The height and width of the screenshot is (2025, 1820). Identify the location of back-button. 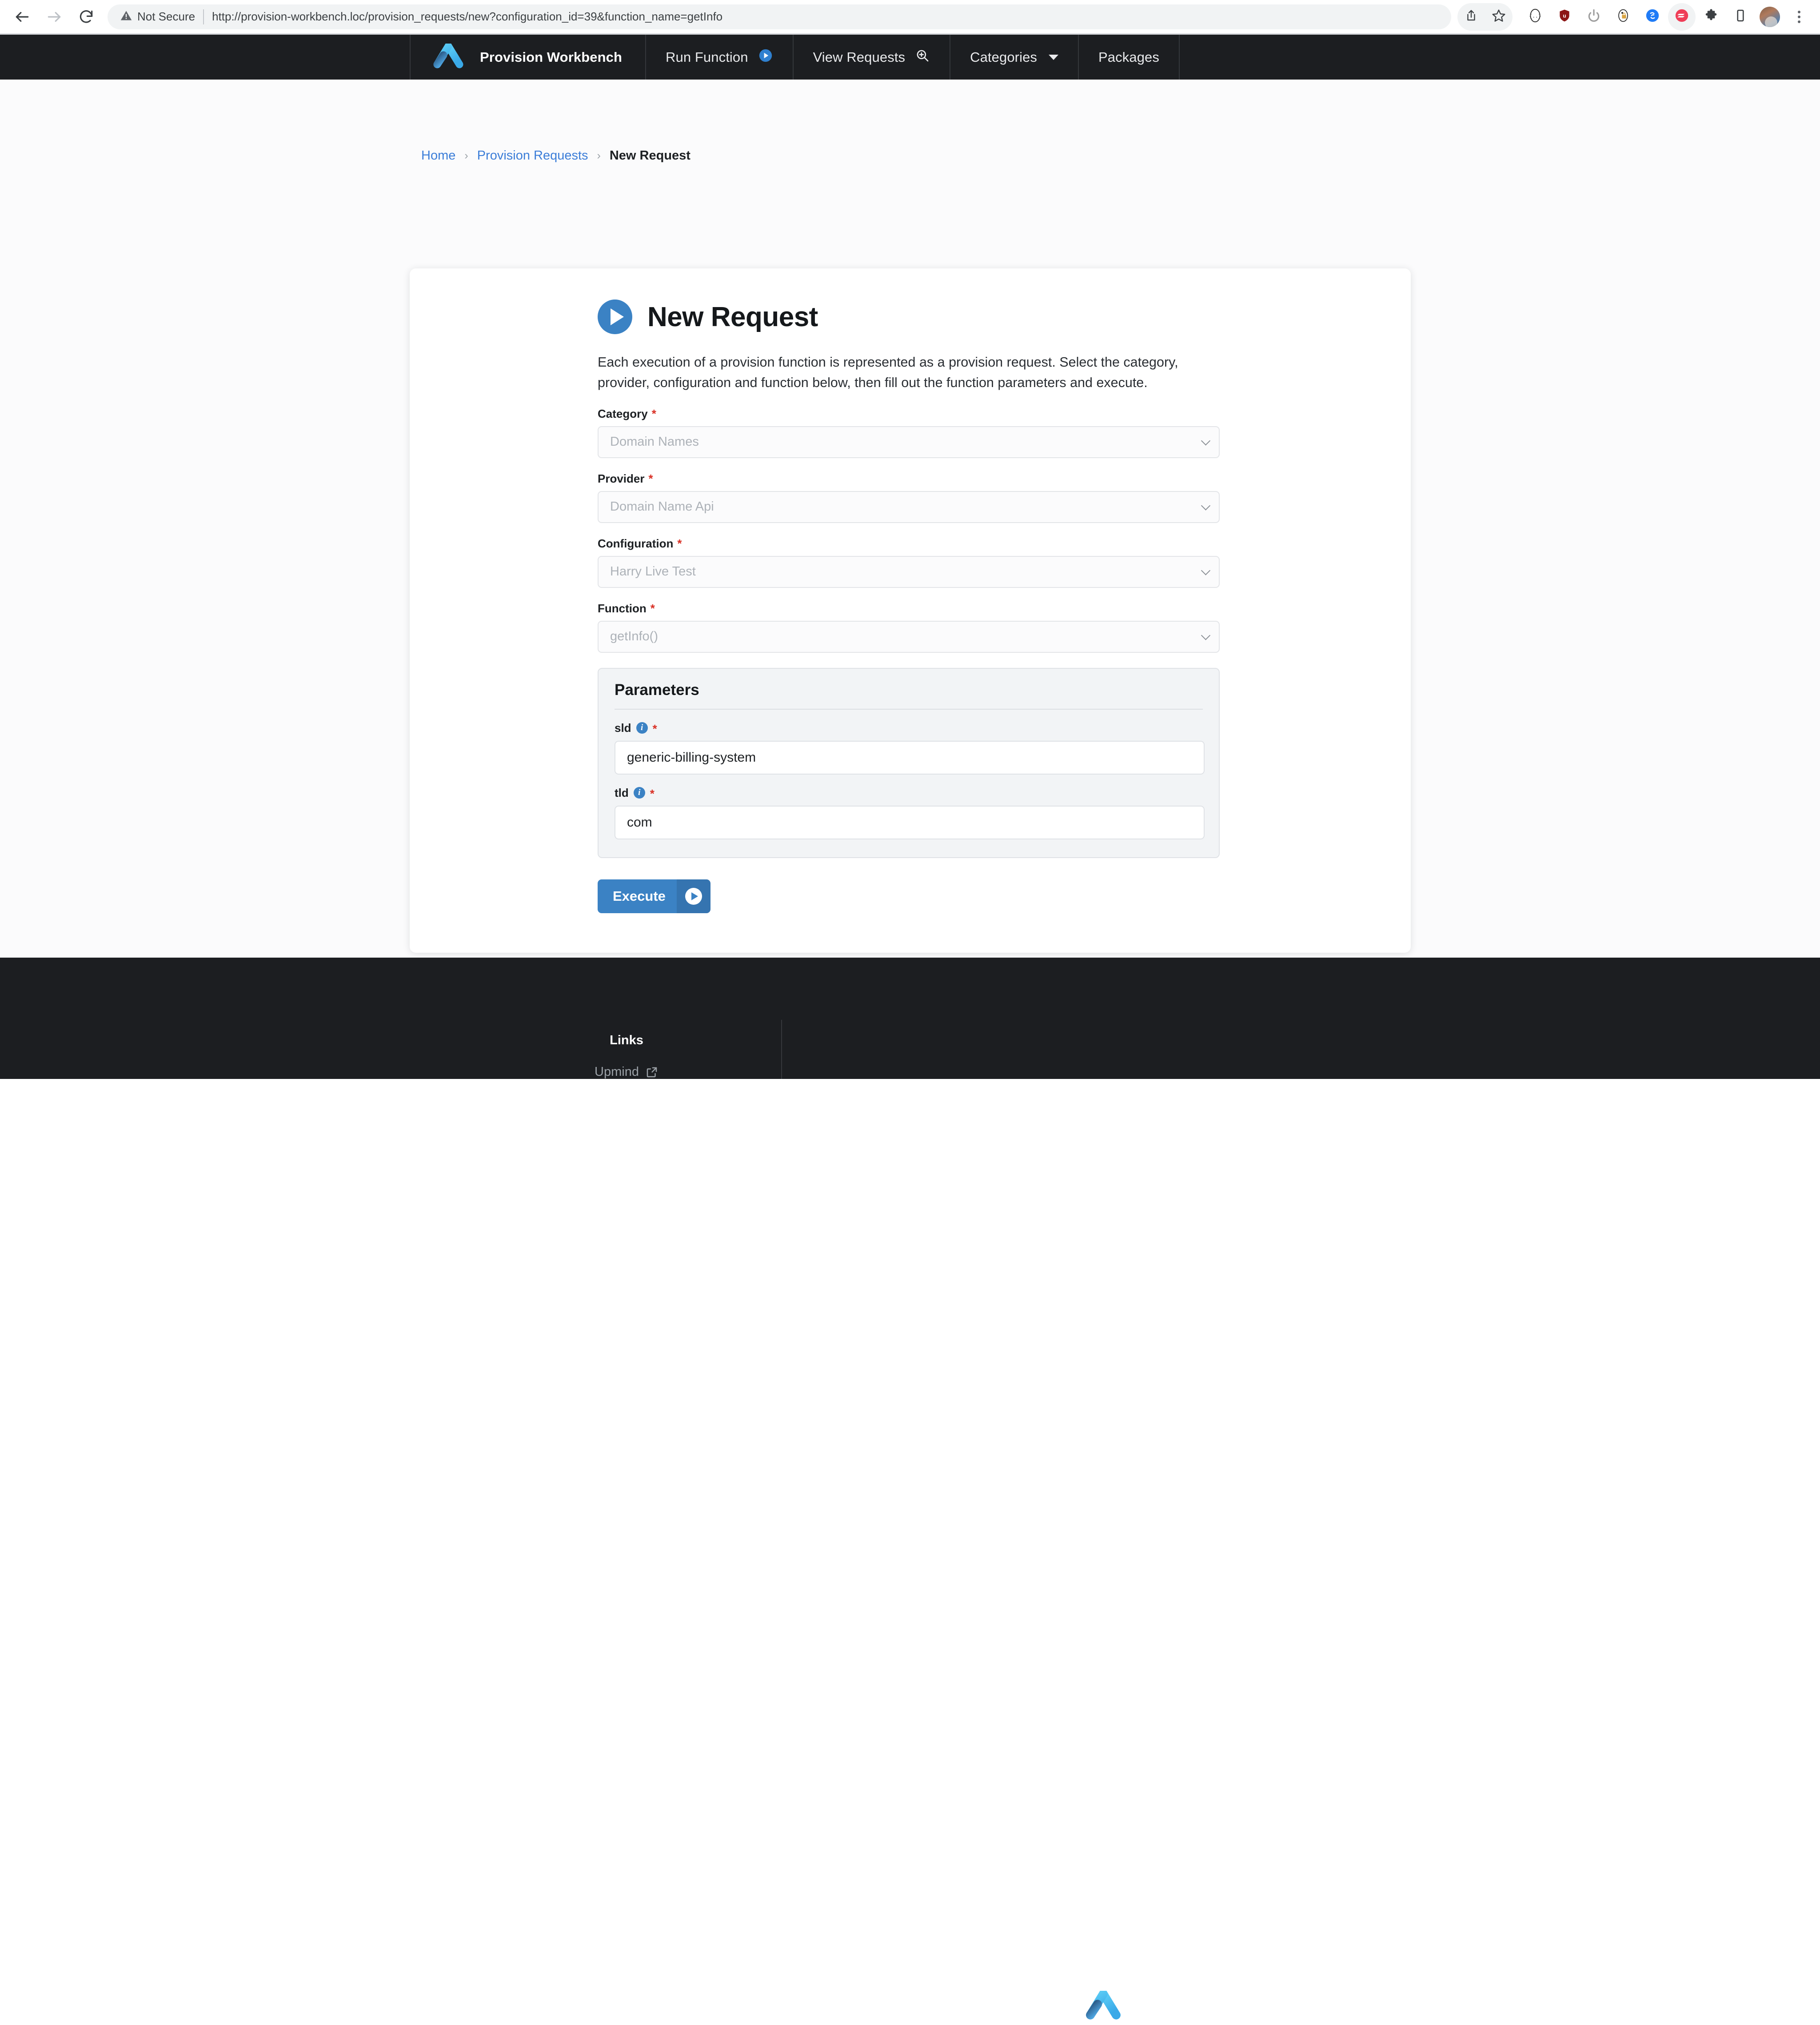
(22, 17).